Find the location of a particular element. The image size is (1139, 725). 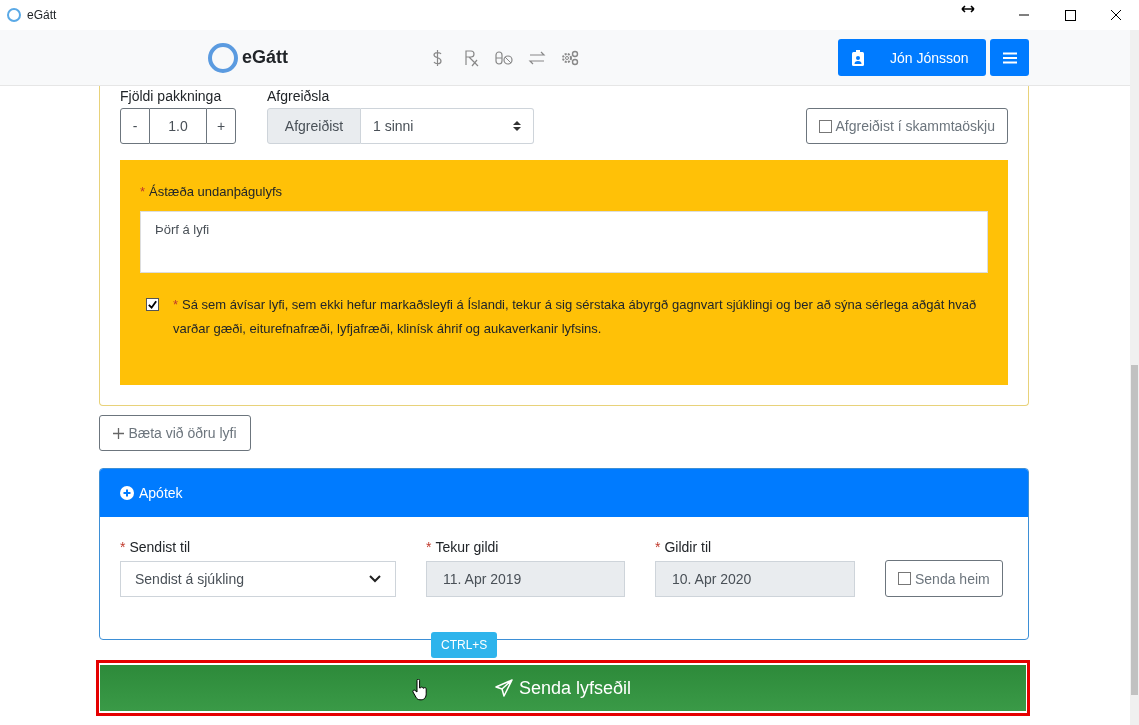

user-button: Jón Jónsson is located at coordinates (912, 57).